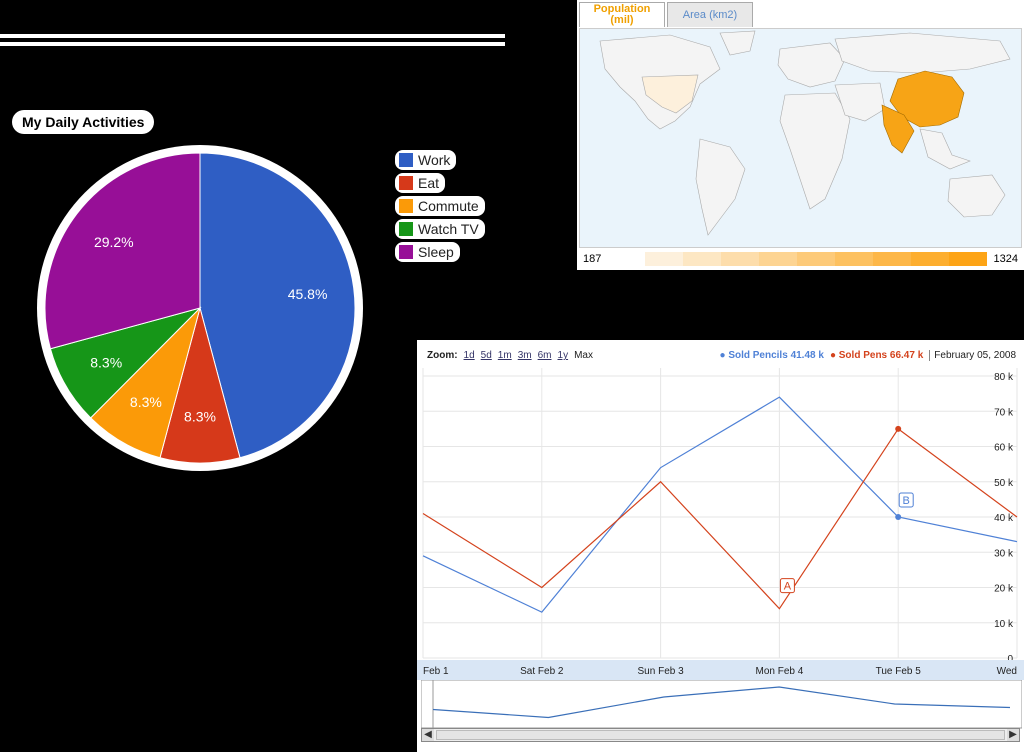 The image size is (1024, 752). I want to click on pie-chart: 45.8% 8.3% 8.3% 8.3% 29.2%, so click(200, 308).